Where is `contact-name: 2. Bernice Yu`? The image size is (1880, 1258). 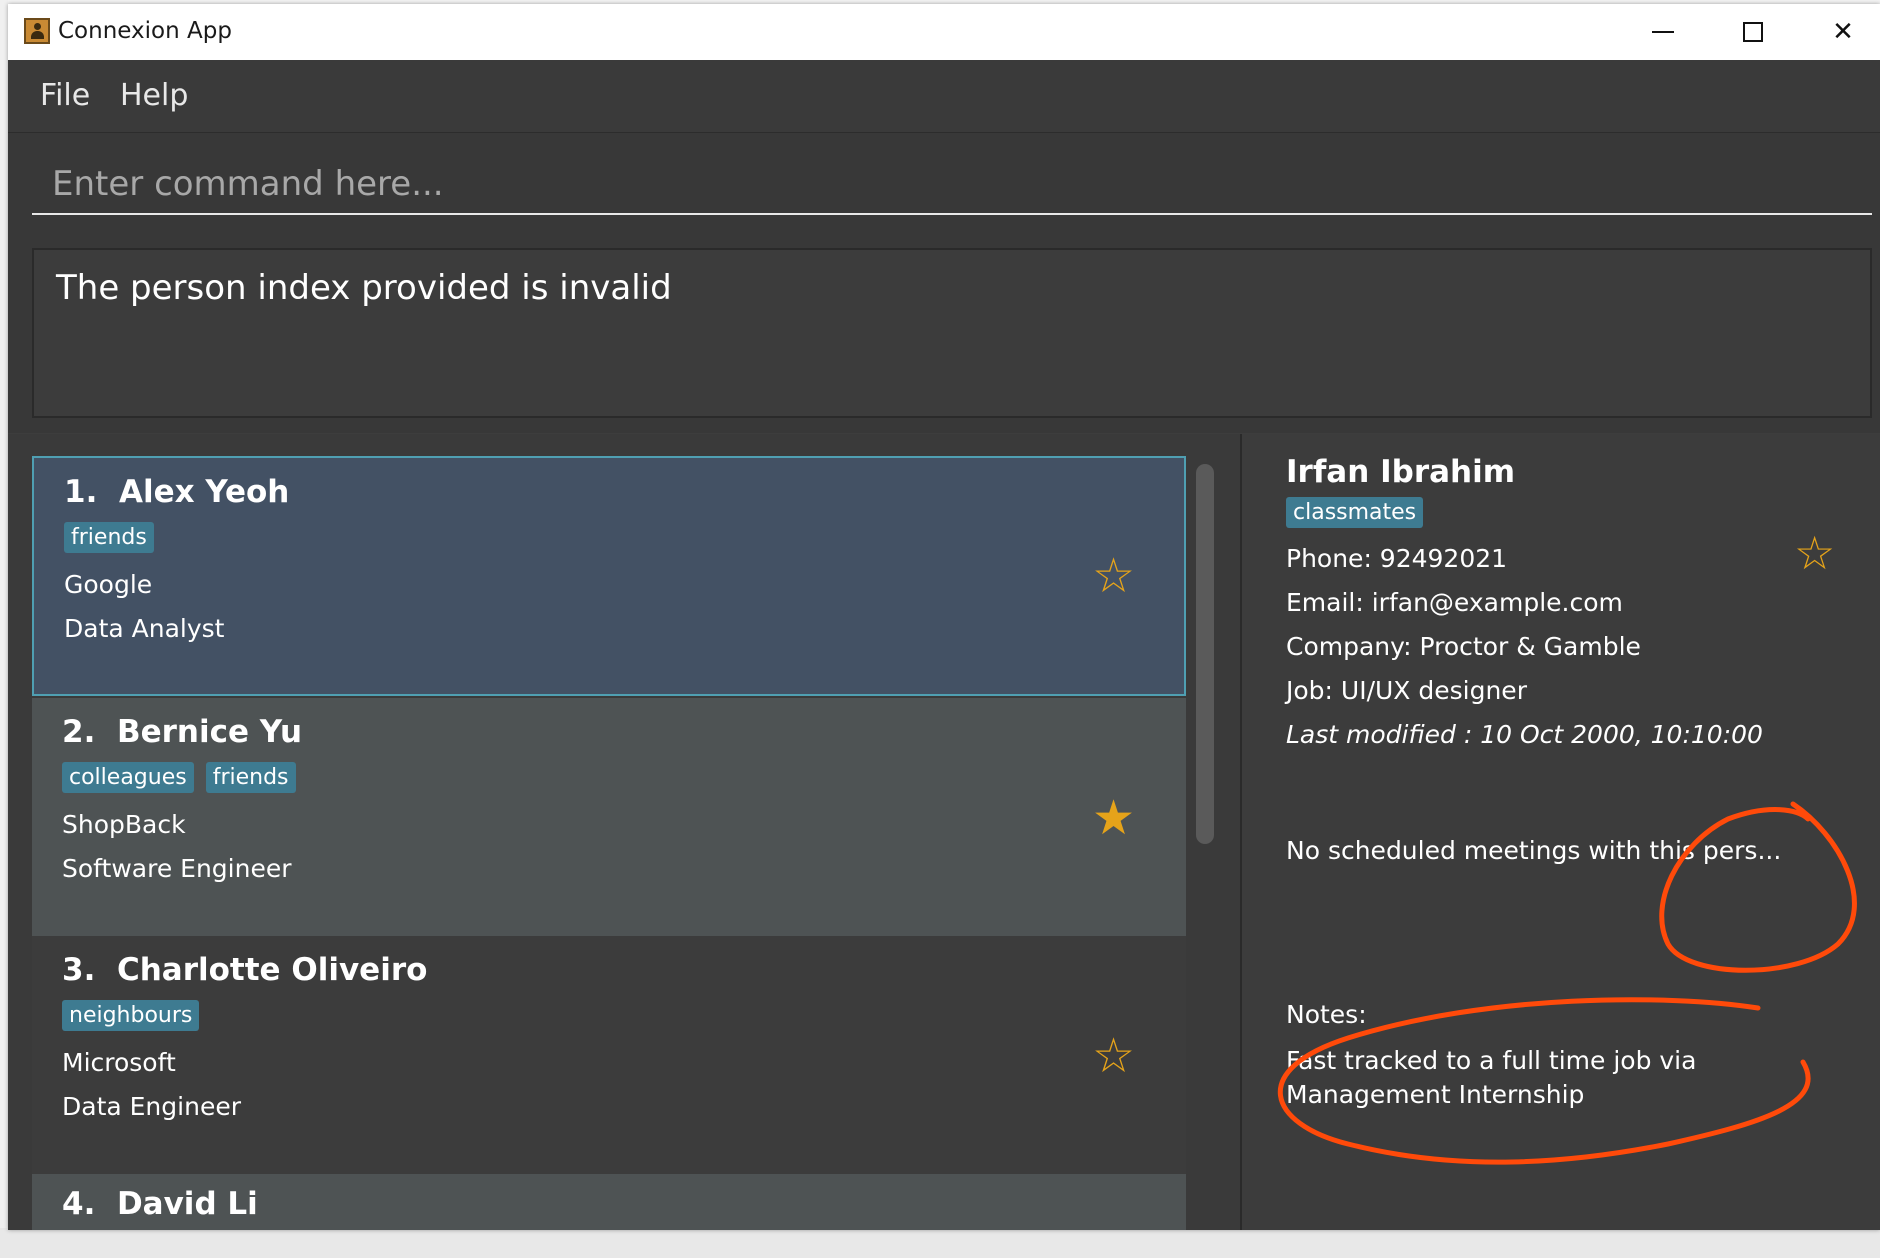
contact-name: 2. Bernice Yu is located at coordinates (182, 732).